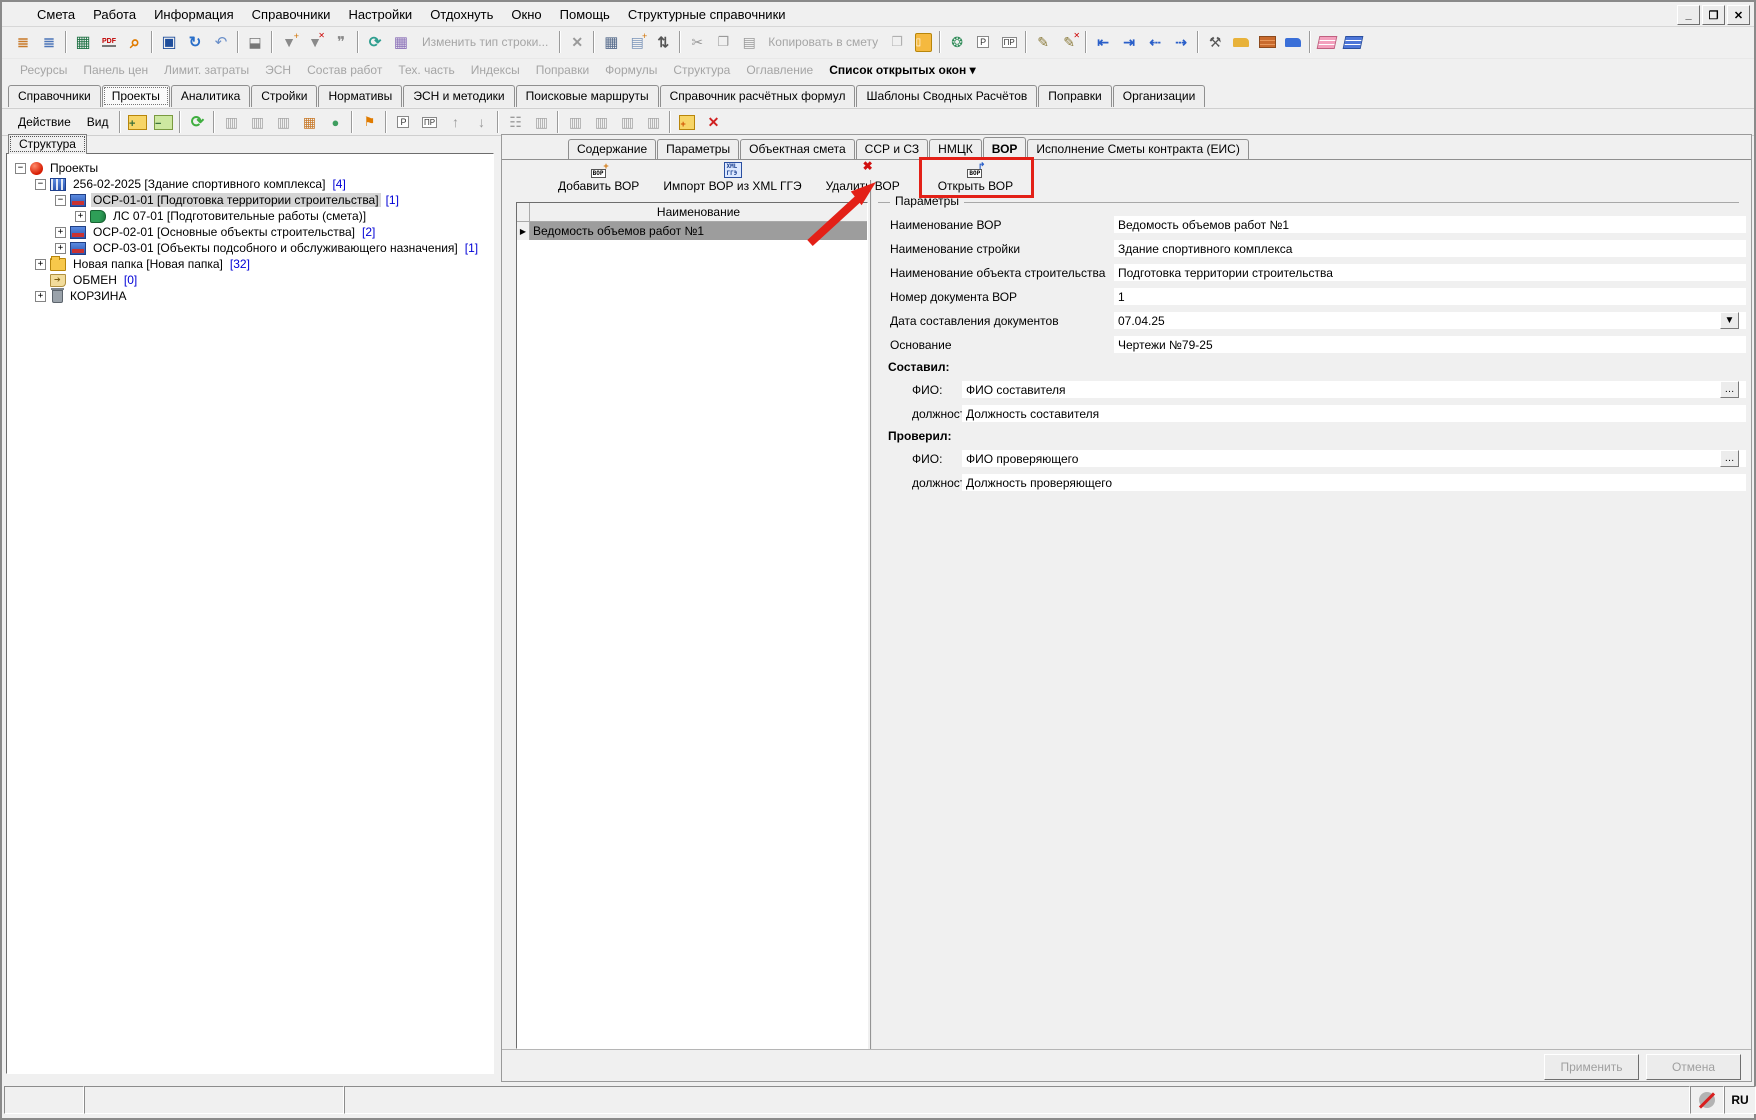  Describe the element at coordinates (1129, 42) in the screenshot. I see `indent-icon` at that location.